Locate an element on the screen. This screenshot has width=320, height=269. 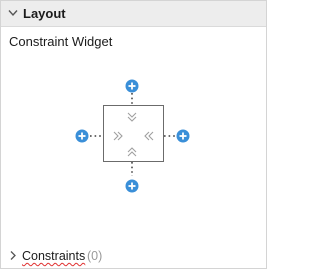
add-left-constraint-button is located at coordinates (82, 136).